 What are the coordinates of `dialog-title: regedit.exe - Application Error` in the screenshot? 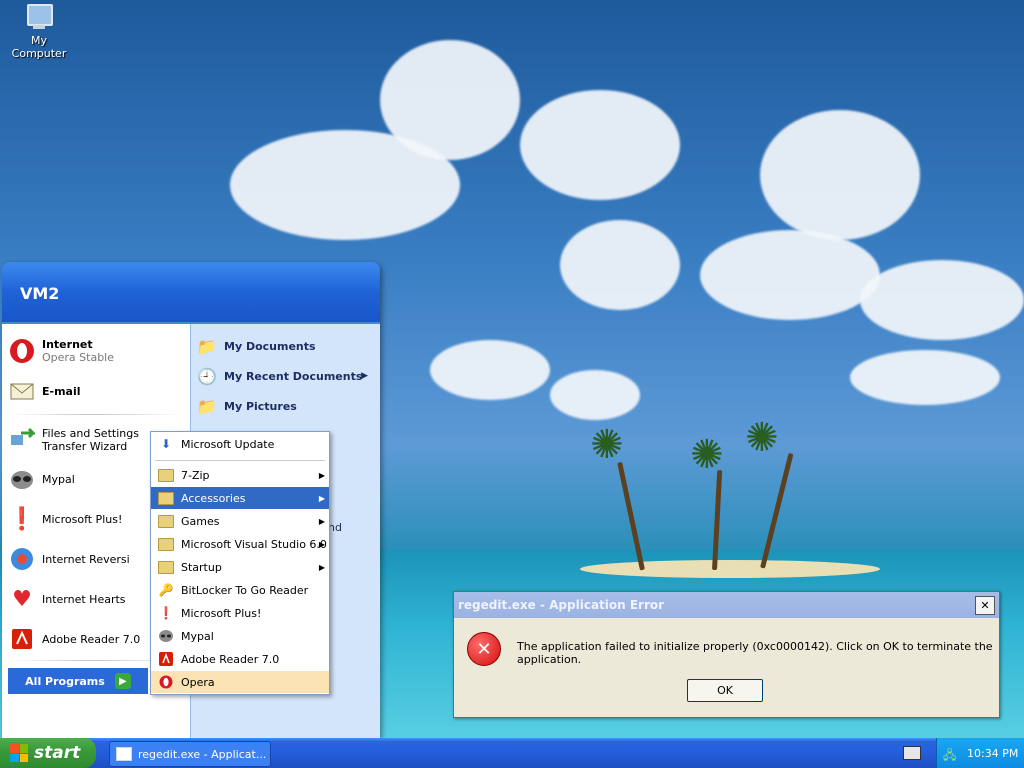 It's located at (561, 605).